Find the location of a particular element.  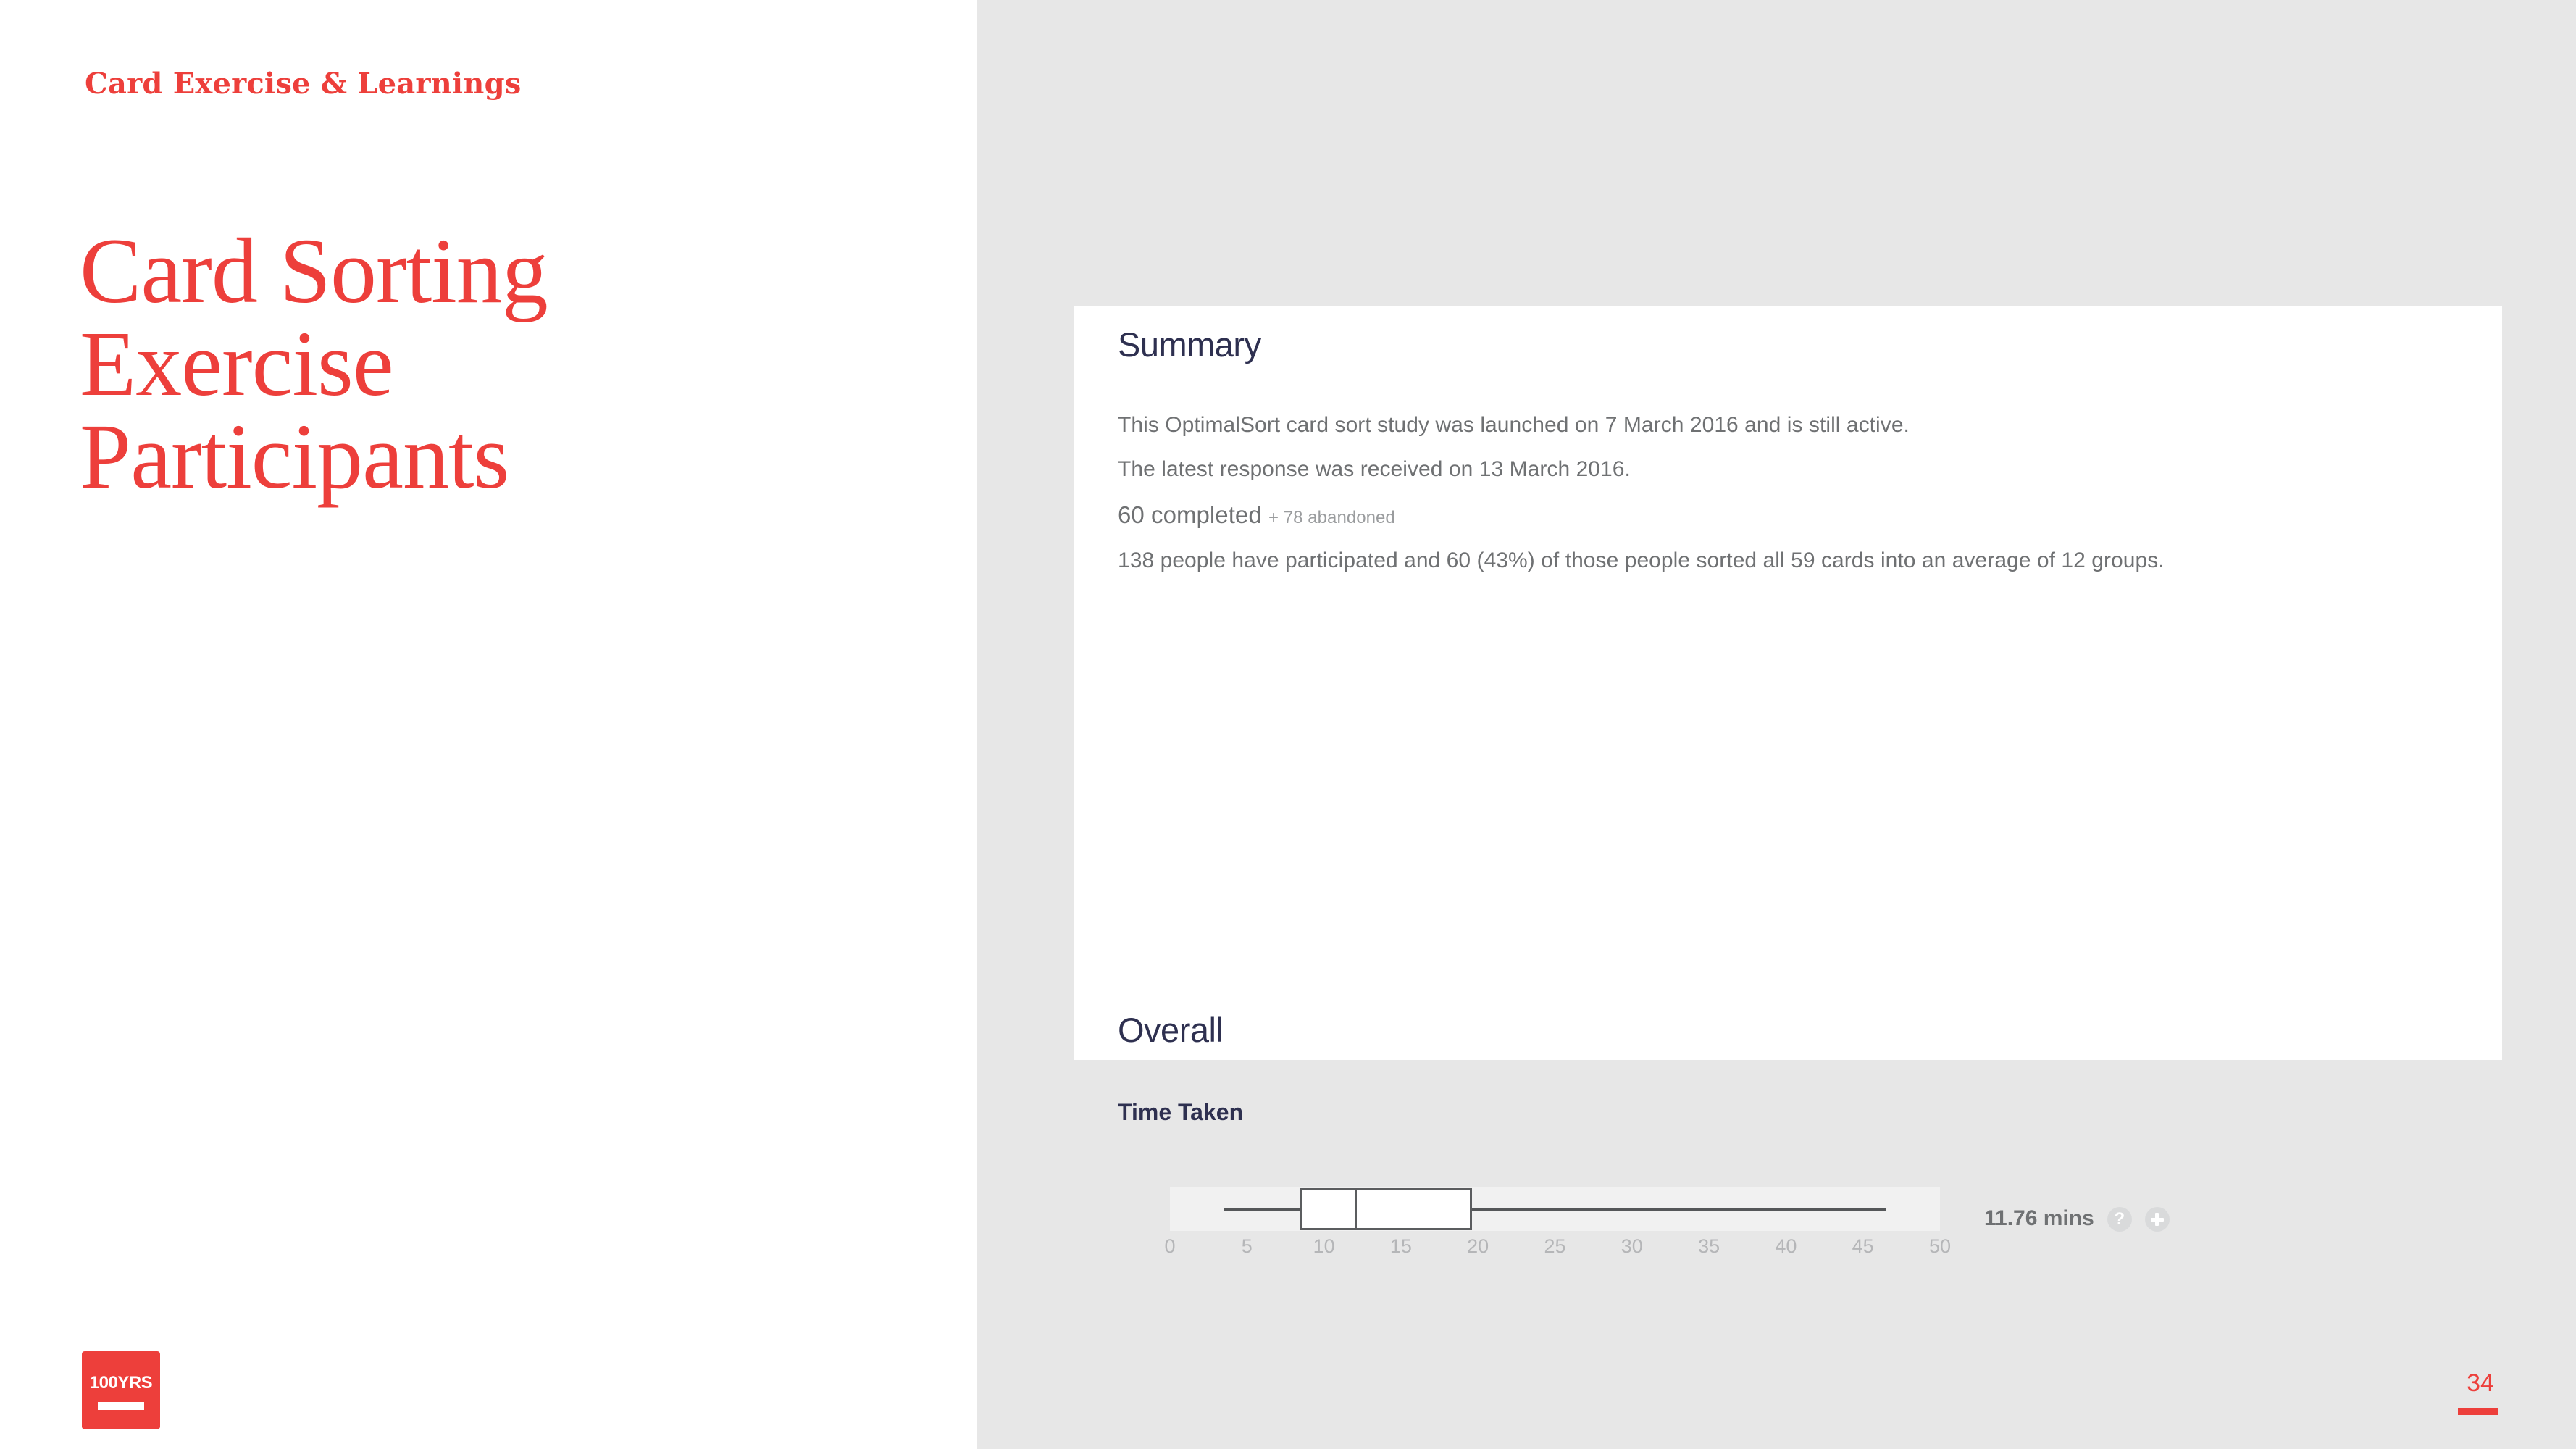

boxplot-tick-25: 25 is located at coordinates (1555, 1246).